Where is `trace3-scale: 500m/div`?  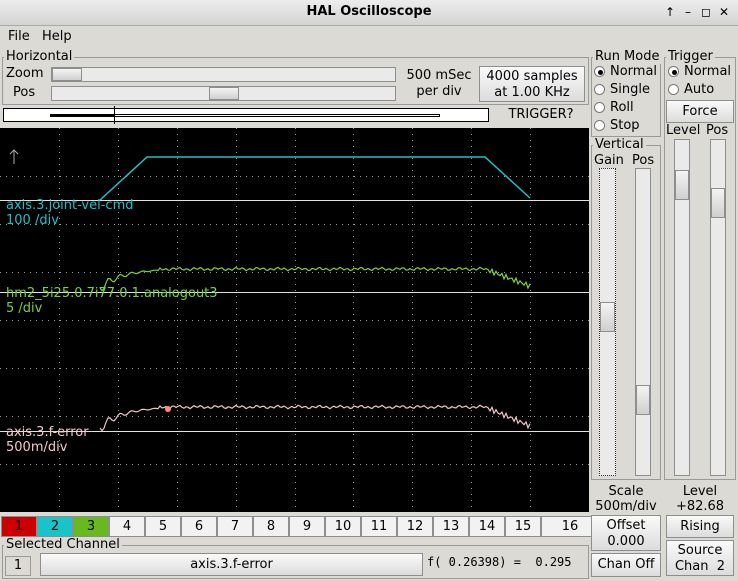
trace3-scale: 500m/div is located at coordinates (37, 447).